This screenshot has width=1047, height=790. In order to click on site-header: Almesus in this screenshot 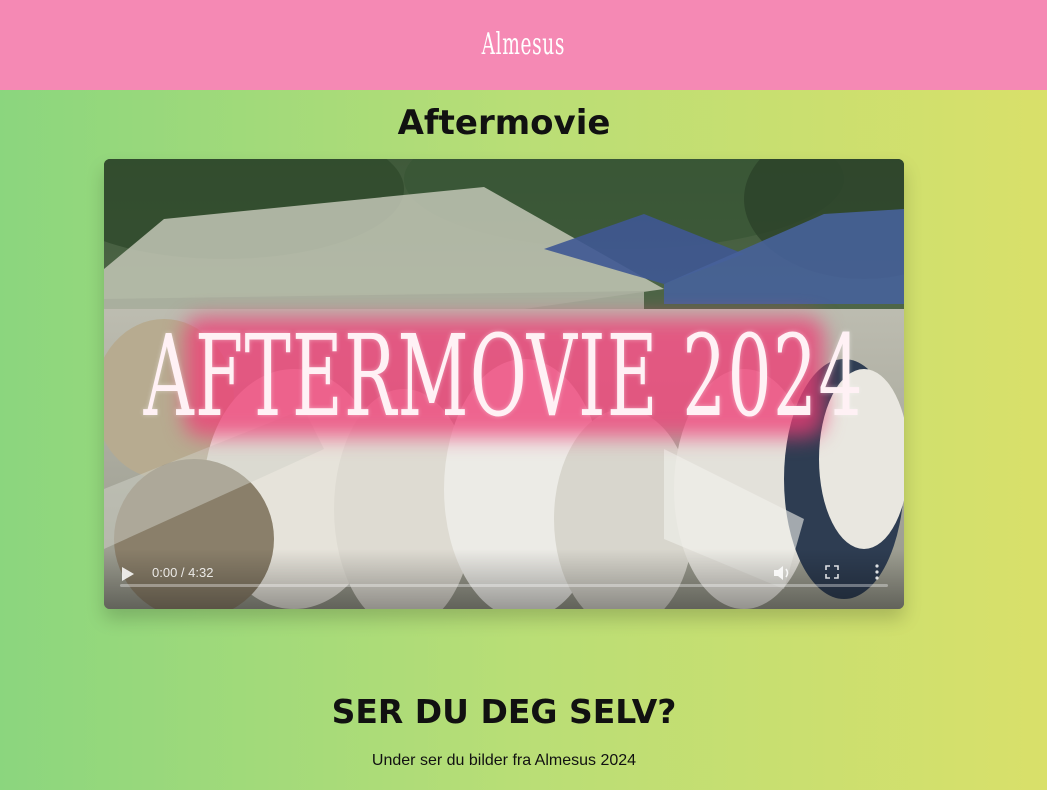, I will do `click(523, 45)`.